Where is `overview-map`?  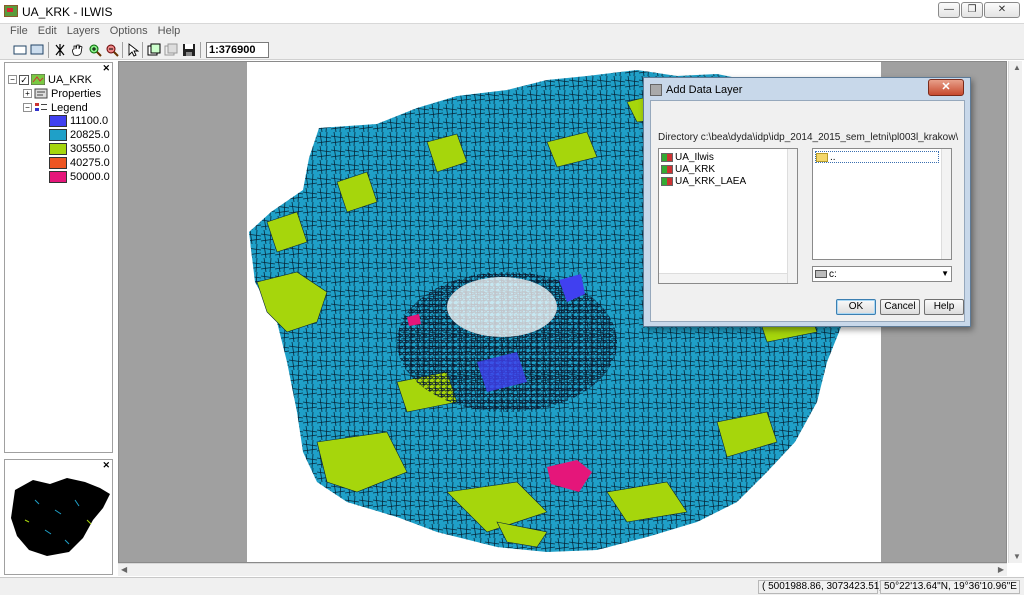 overview-map is located at coordinates (58, 517).